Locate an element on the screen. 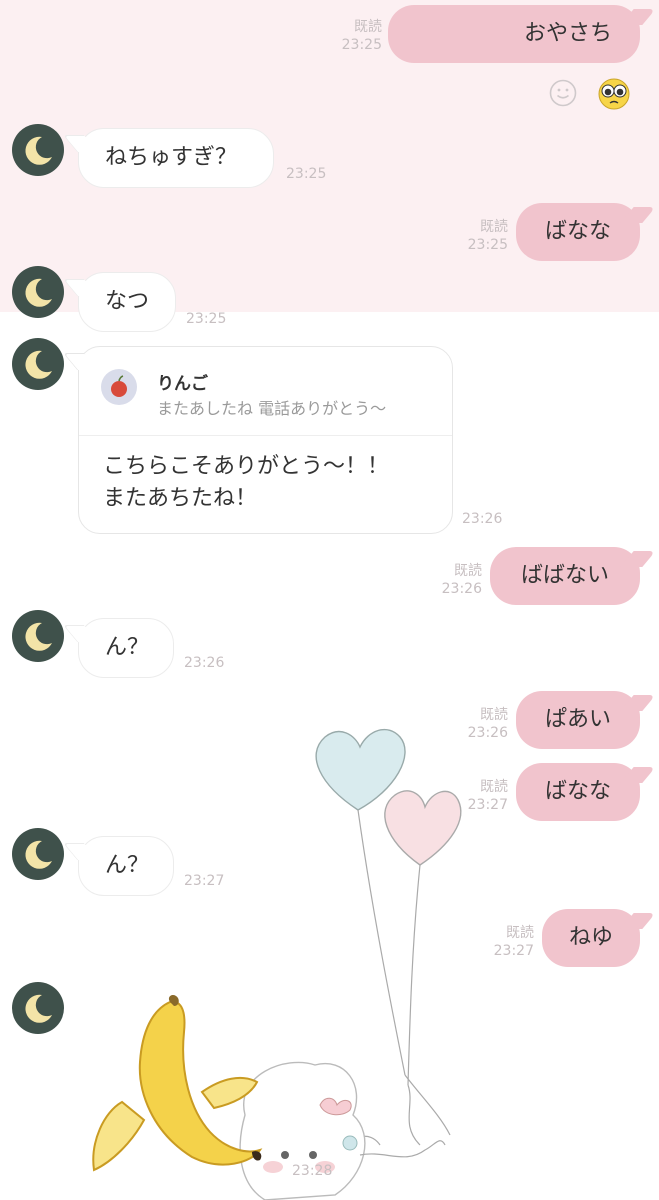 Image resolution: width=659 pixels, height=1200 pixels. message-bubble-incoming: ねちゅすぎ？ is located at coordinates (176, 158).